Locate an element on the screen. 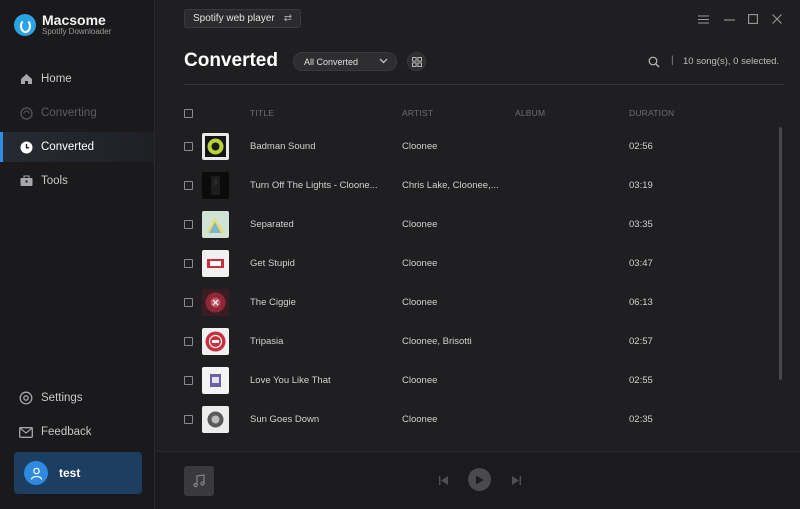  row-artist: Cloonee, Brisotti is located at coordinates (437, 341).